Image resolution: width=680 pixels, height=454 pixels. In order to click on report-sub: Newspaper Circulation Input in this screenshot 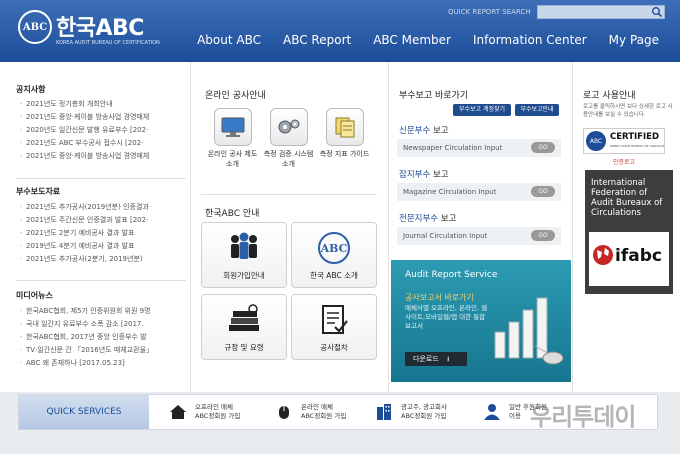, I will do `click(453, 148)`.